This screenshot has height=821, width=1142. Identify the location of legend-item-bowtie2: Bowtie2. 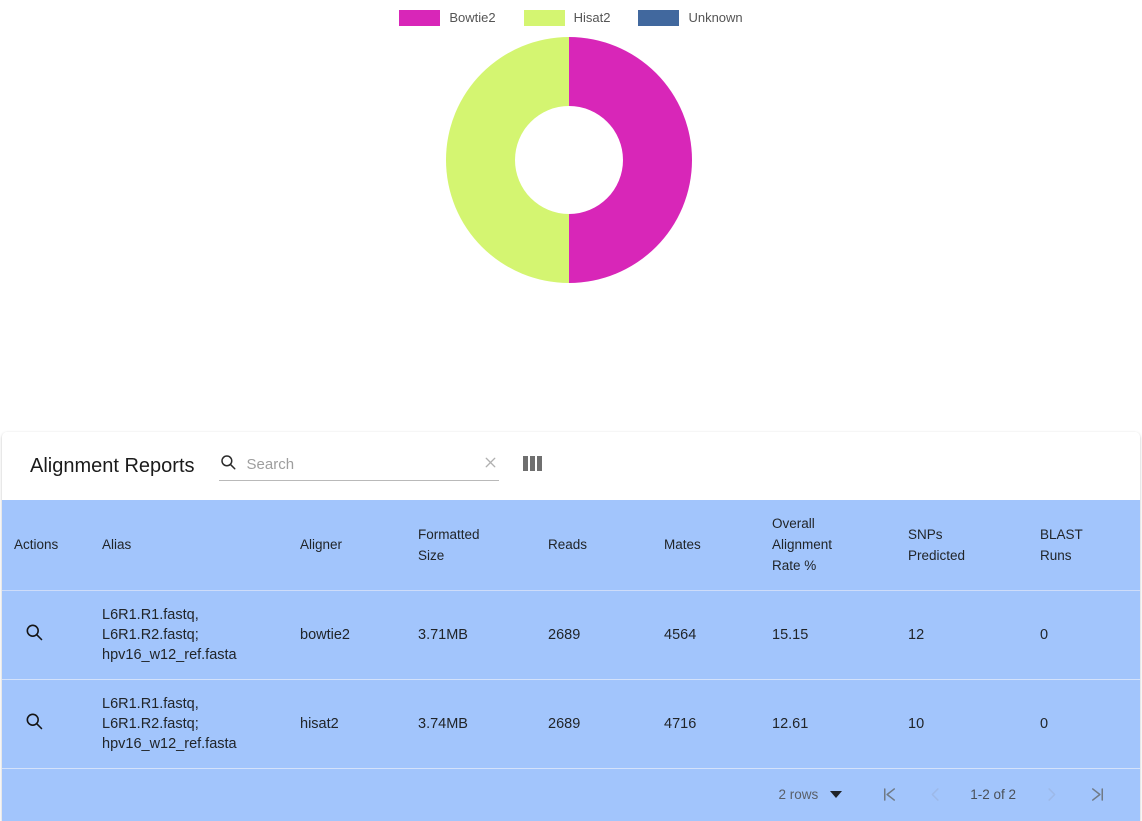
(447, 18).